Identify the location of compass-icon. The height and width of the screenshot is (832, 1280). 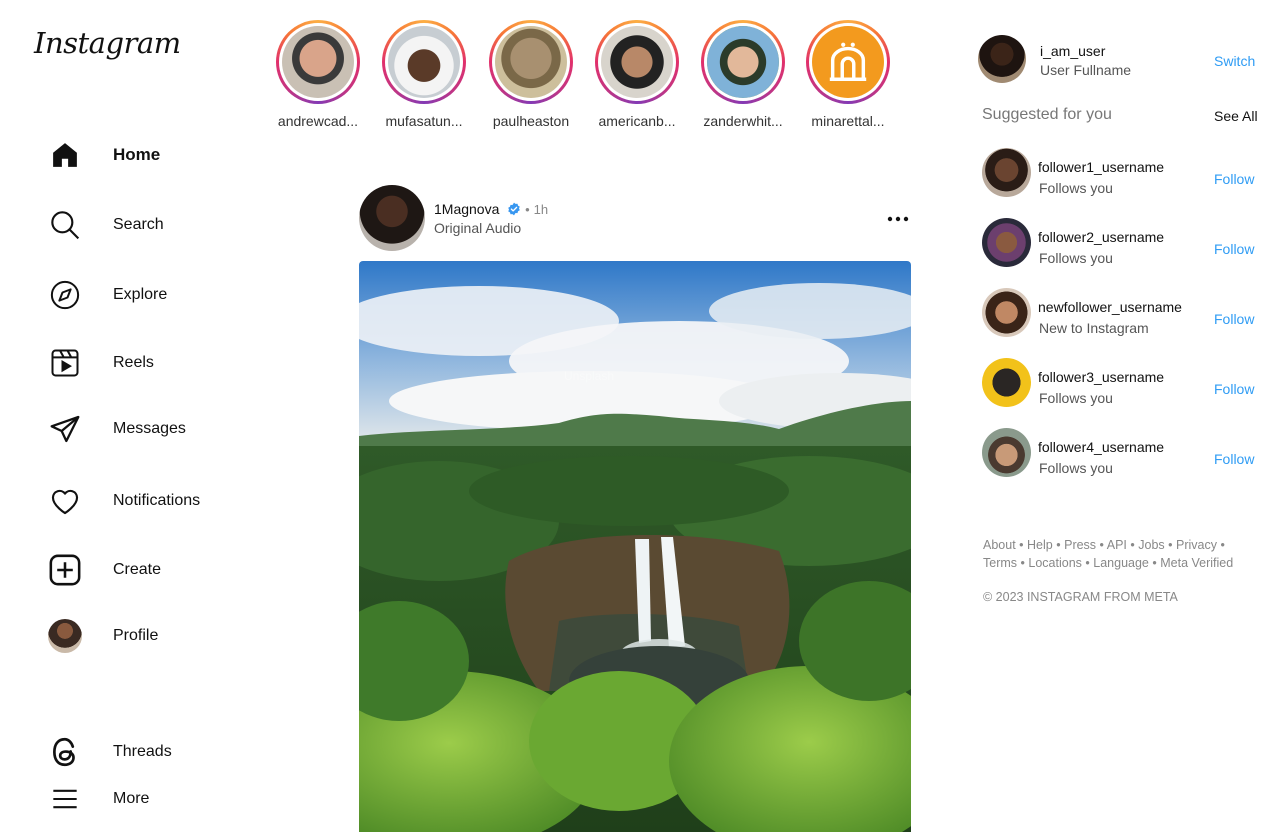
(65, 295).